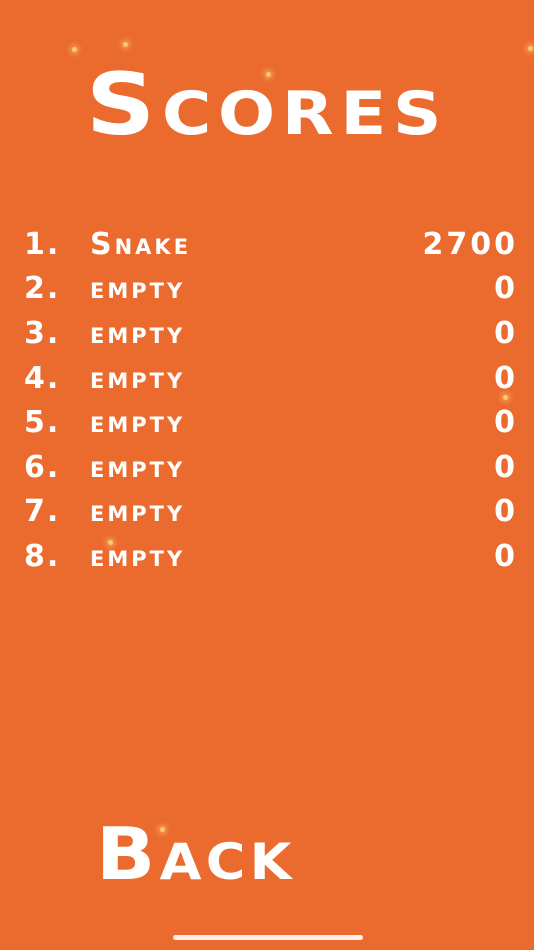 Image resolution: width=534 pixels, height=950 pixels. Describe the element at coordinates (271, 289) in the screenshot. I see `score-row: 2. empty 0` at that location.